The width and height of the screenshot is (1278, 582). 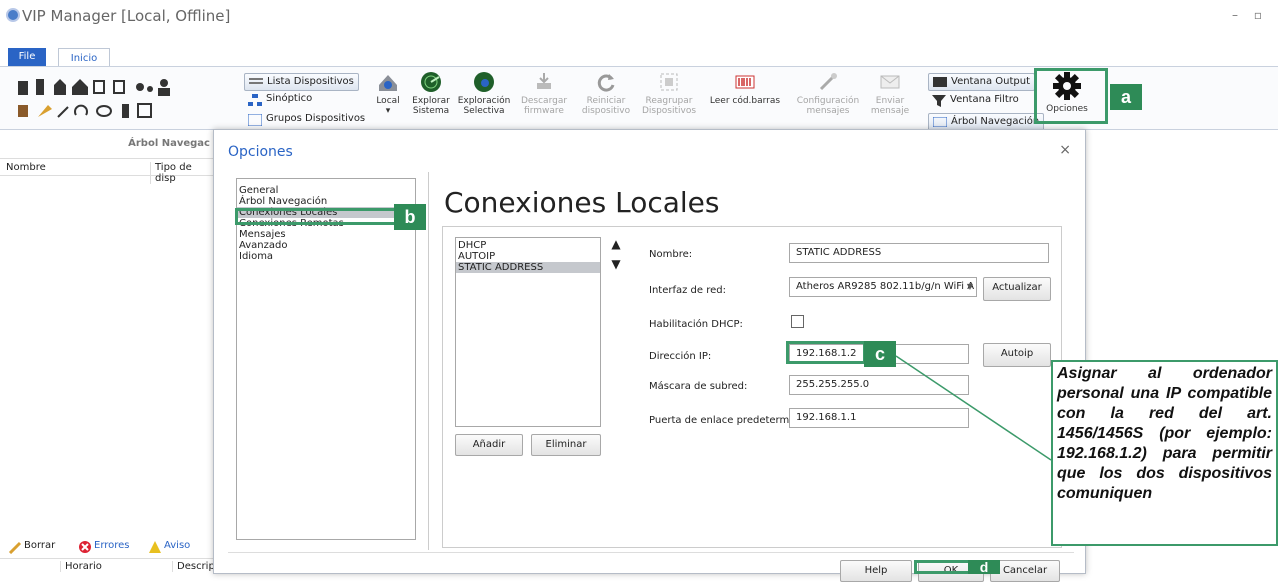 What do you see at coordinates (107, 566) in the screenshot?
I see `log-column-headers: Horario Descrip` at bounding box center [107, 566].